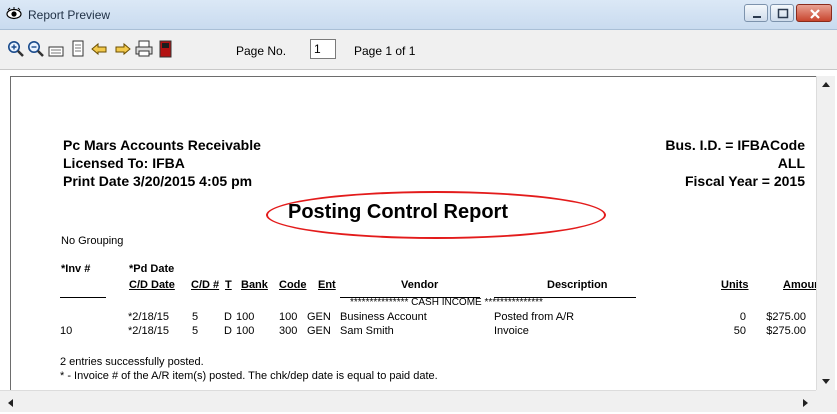  What do you see at coordinates (92, 241) in the screenshot?
I see `grouping-label: No Grouping` at bounding box center [92, 241].